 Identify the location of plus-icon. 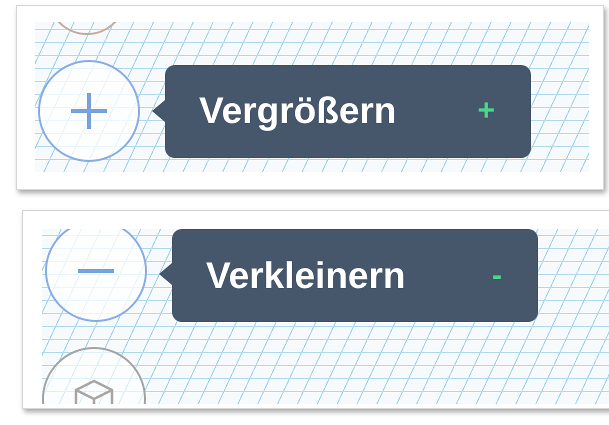
(89, 111).